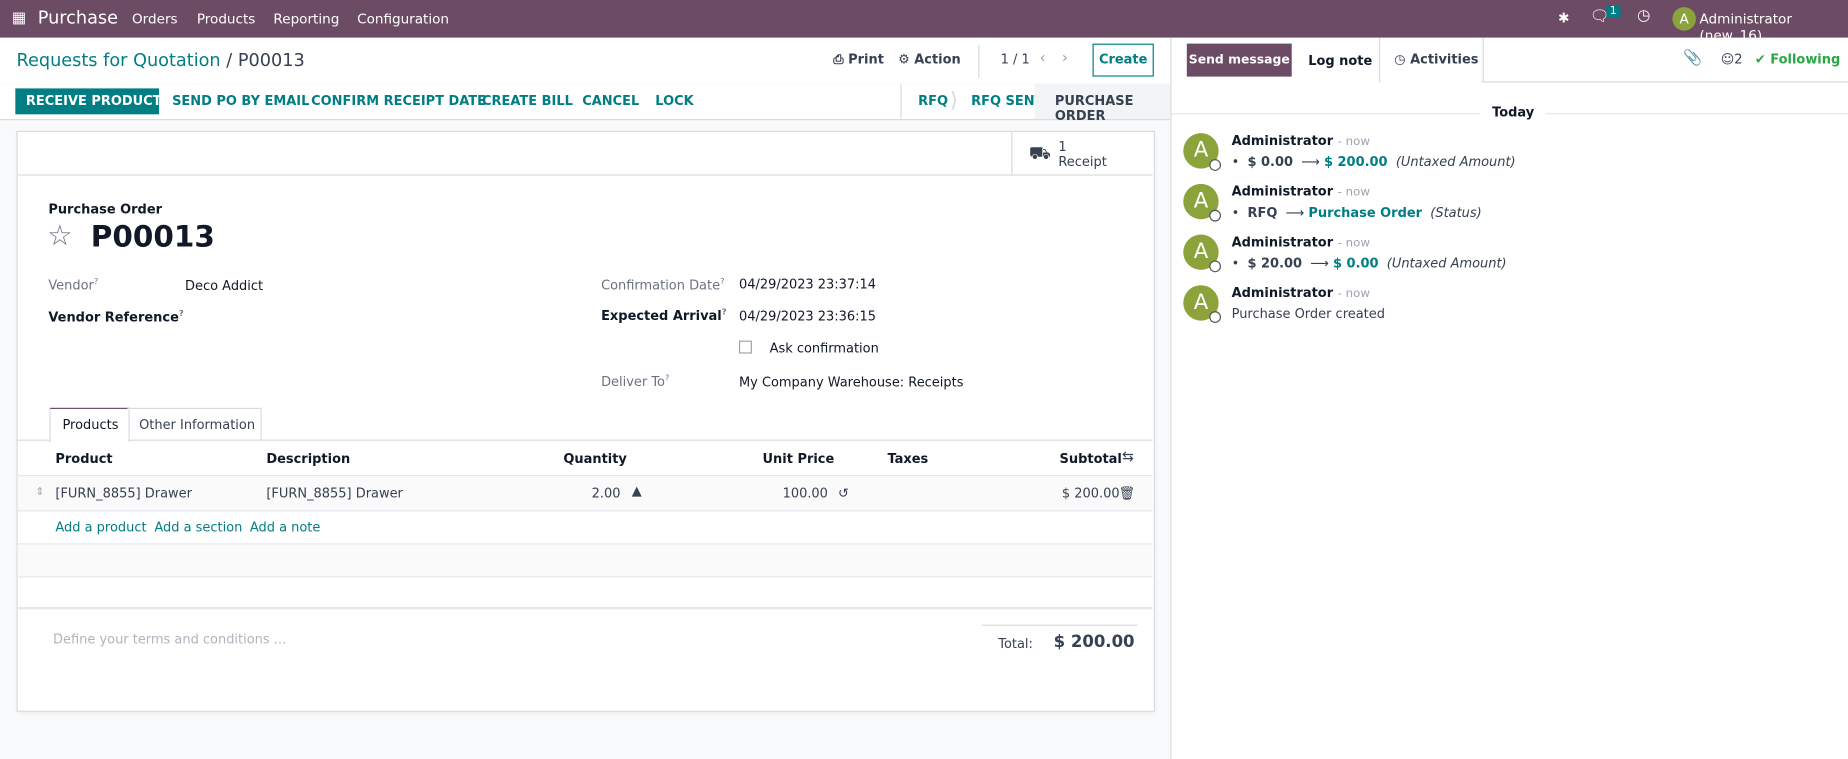 The width and height of the screenshot is (1848, 759). What do you see at coordinates (1340, 60) in the screenshot?
I see `log-note-button: Log note` at bounding box center [1340, 60].